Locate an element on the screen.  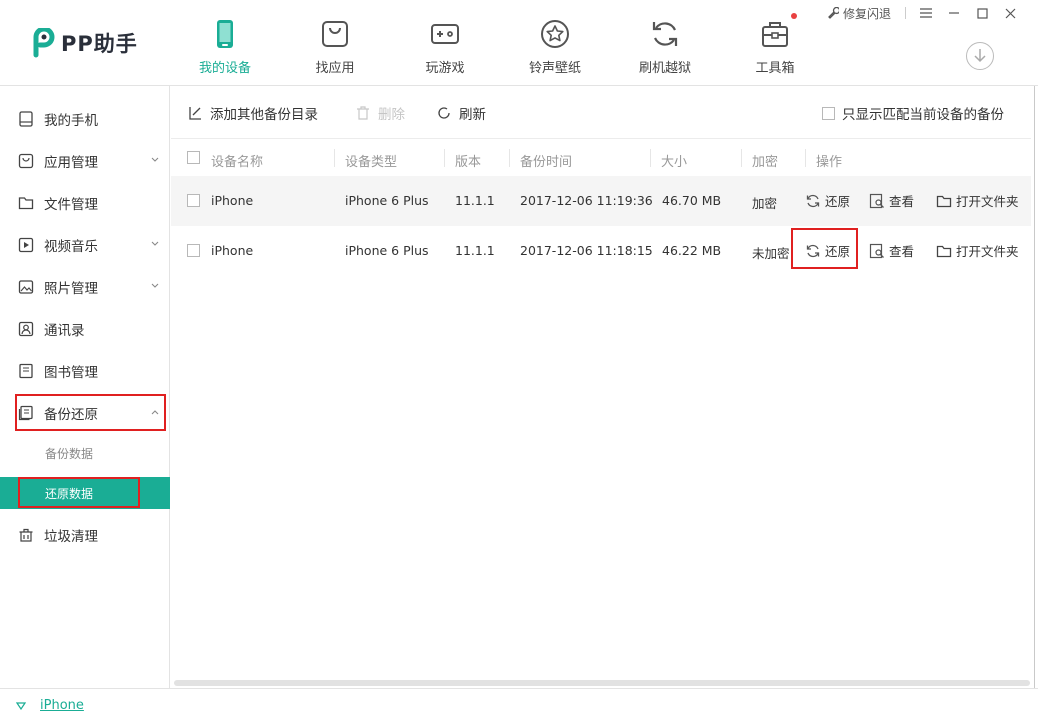
maximize-button is located at coordinates (982, 13).